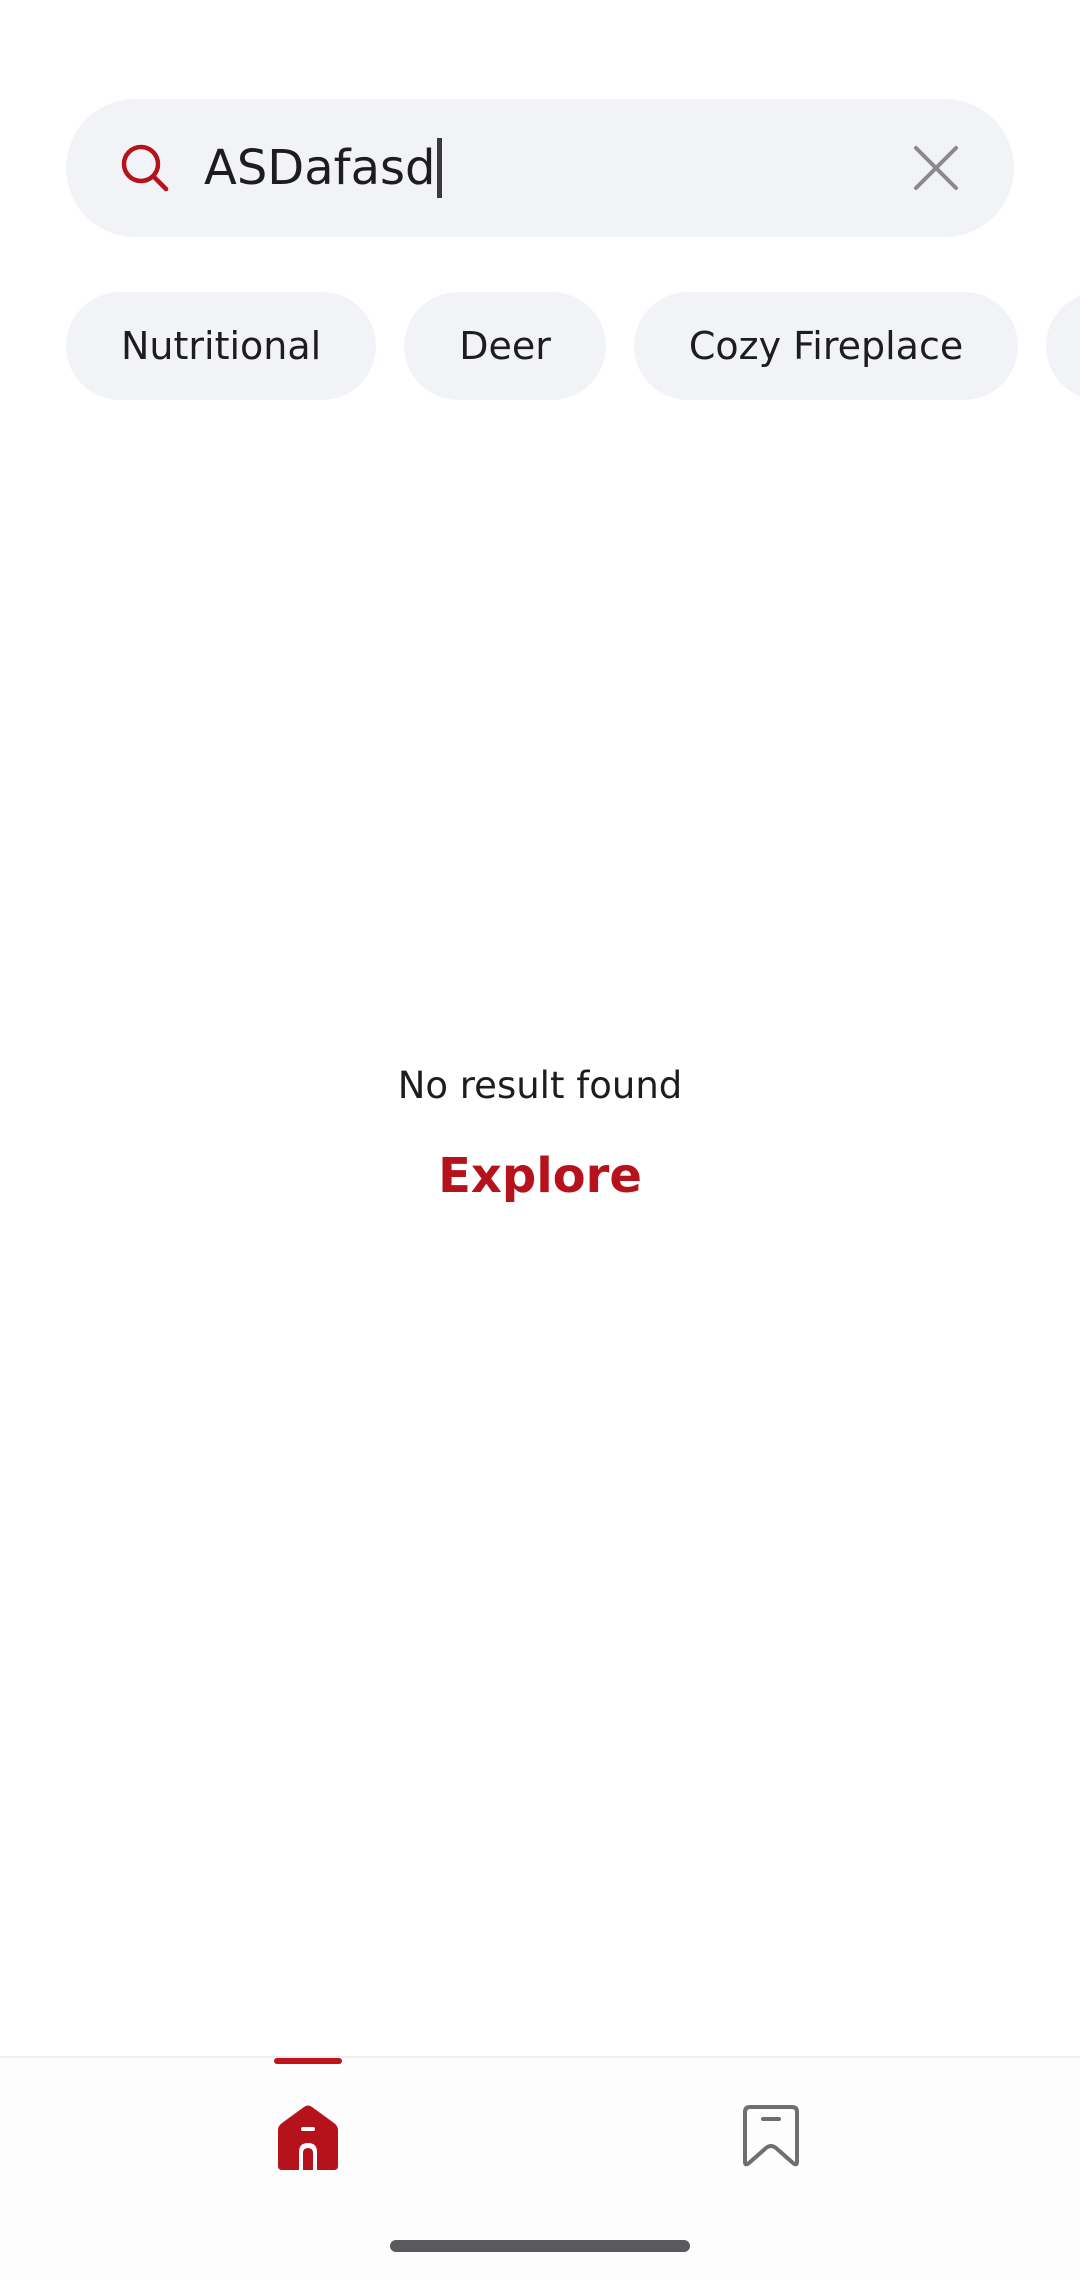 The image size is (1080, 2280). I want to click on chip-deer: Deer, so click(505, 346).